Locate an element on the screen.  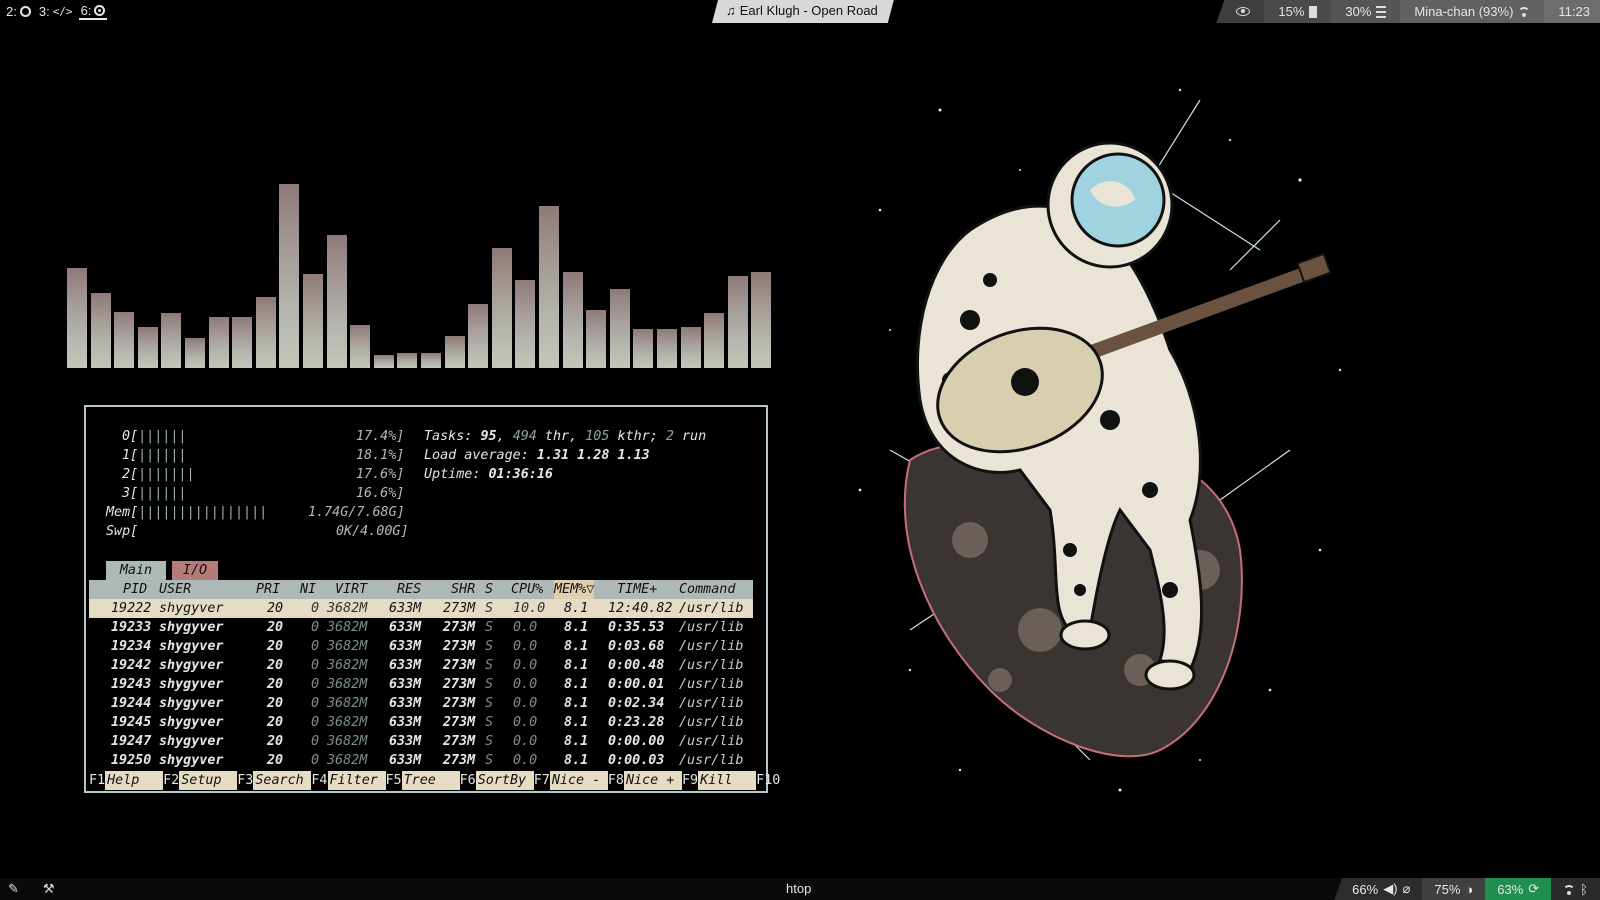
brightness-icon is located at coordinates (1313, 11).